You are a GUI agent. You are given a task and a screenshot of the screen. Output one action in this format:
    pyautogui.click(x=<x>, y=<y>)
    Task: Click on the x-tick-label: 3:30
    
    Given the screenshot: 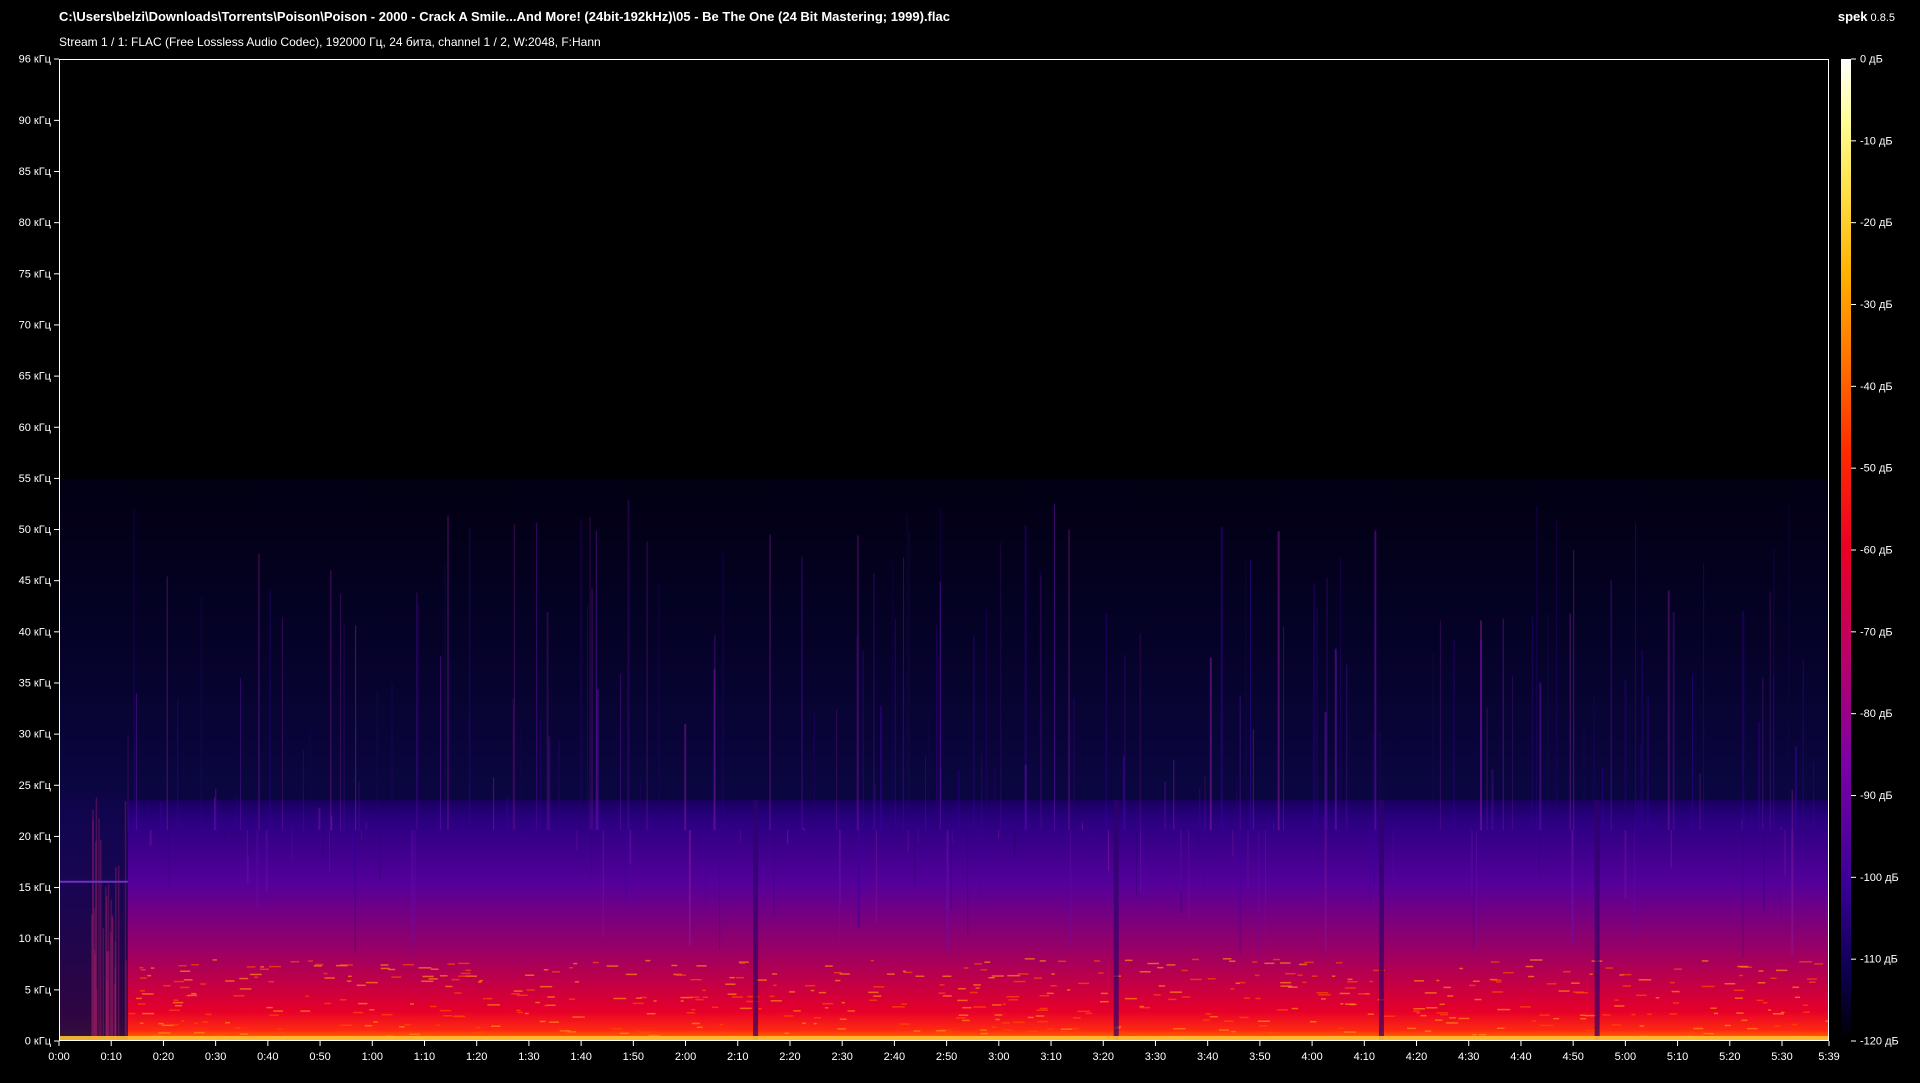 What is the action you would take?
    pyautogui.click(x=1155, y=1057)
    